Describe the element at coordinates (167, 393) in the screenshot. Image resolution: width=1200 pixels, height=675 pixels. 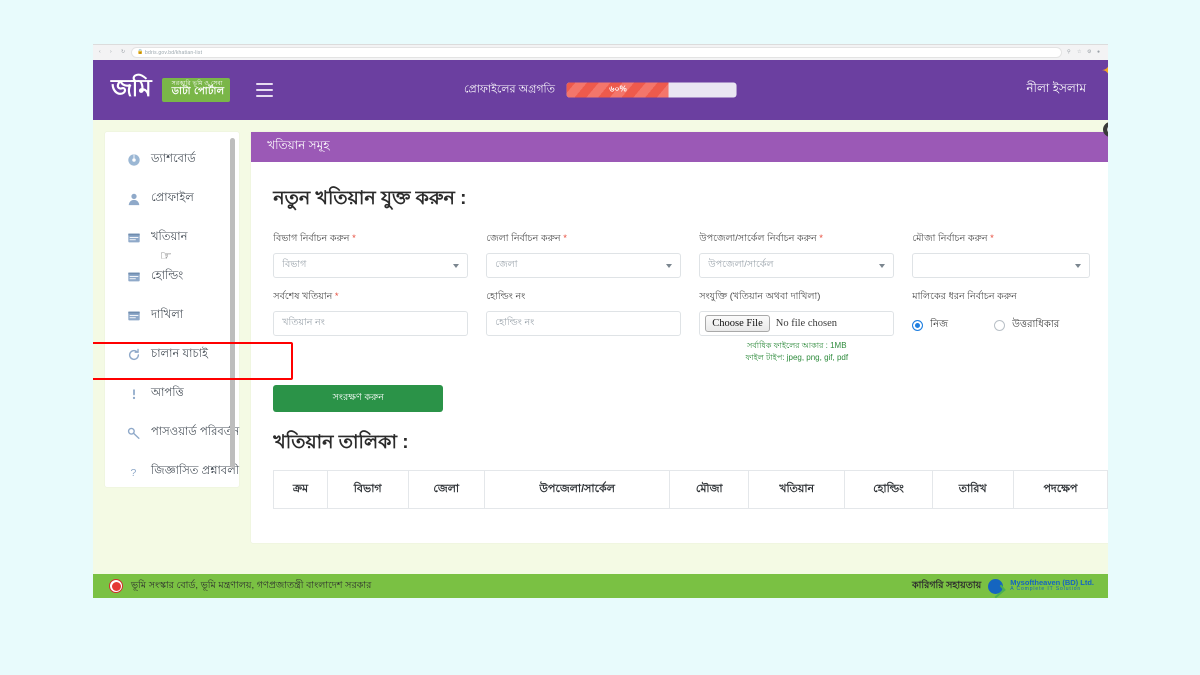
I see `sidebar-item-label: আপত্তি` at that location.